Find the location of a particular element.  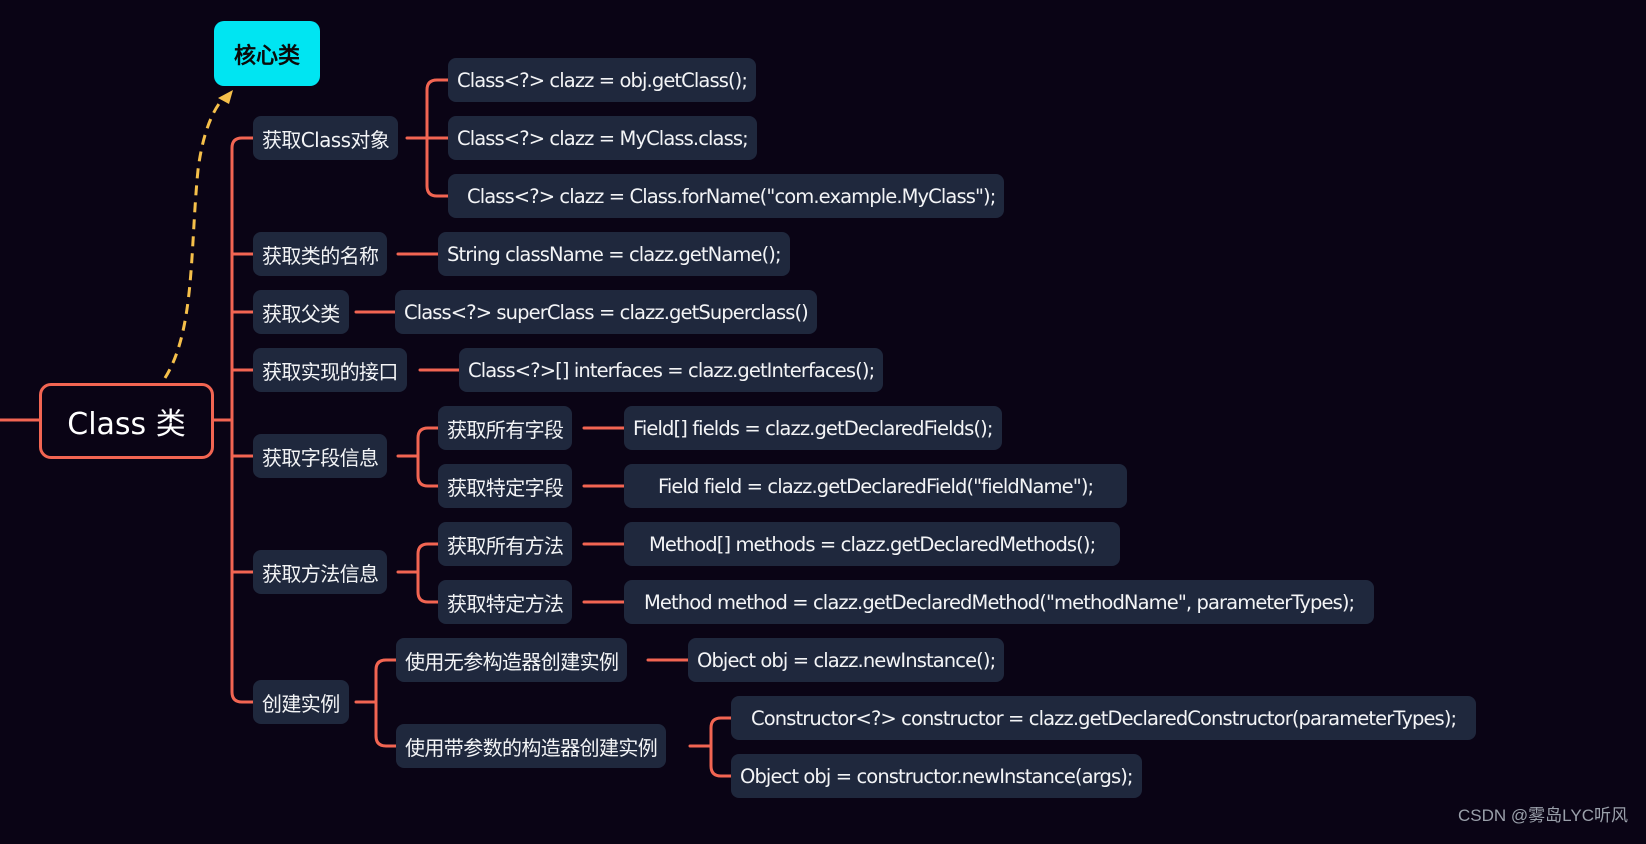

node-get-specific-field: 获取特定字段 is located at coordinates (505, 486).